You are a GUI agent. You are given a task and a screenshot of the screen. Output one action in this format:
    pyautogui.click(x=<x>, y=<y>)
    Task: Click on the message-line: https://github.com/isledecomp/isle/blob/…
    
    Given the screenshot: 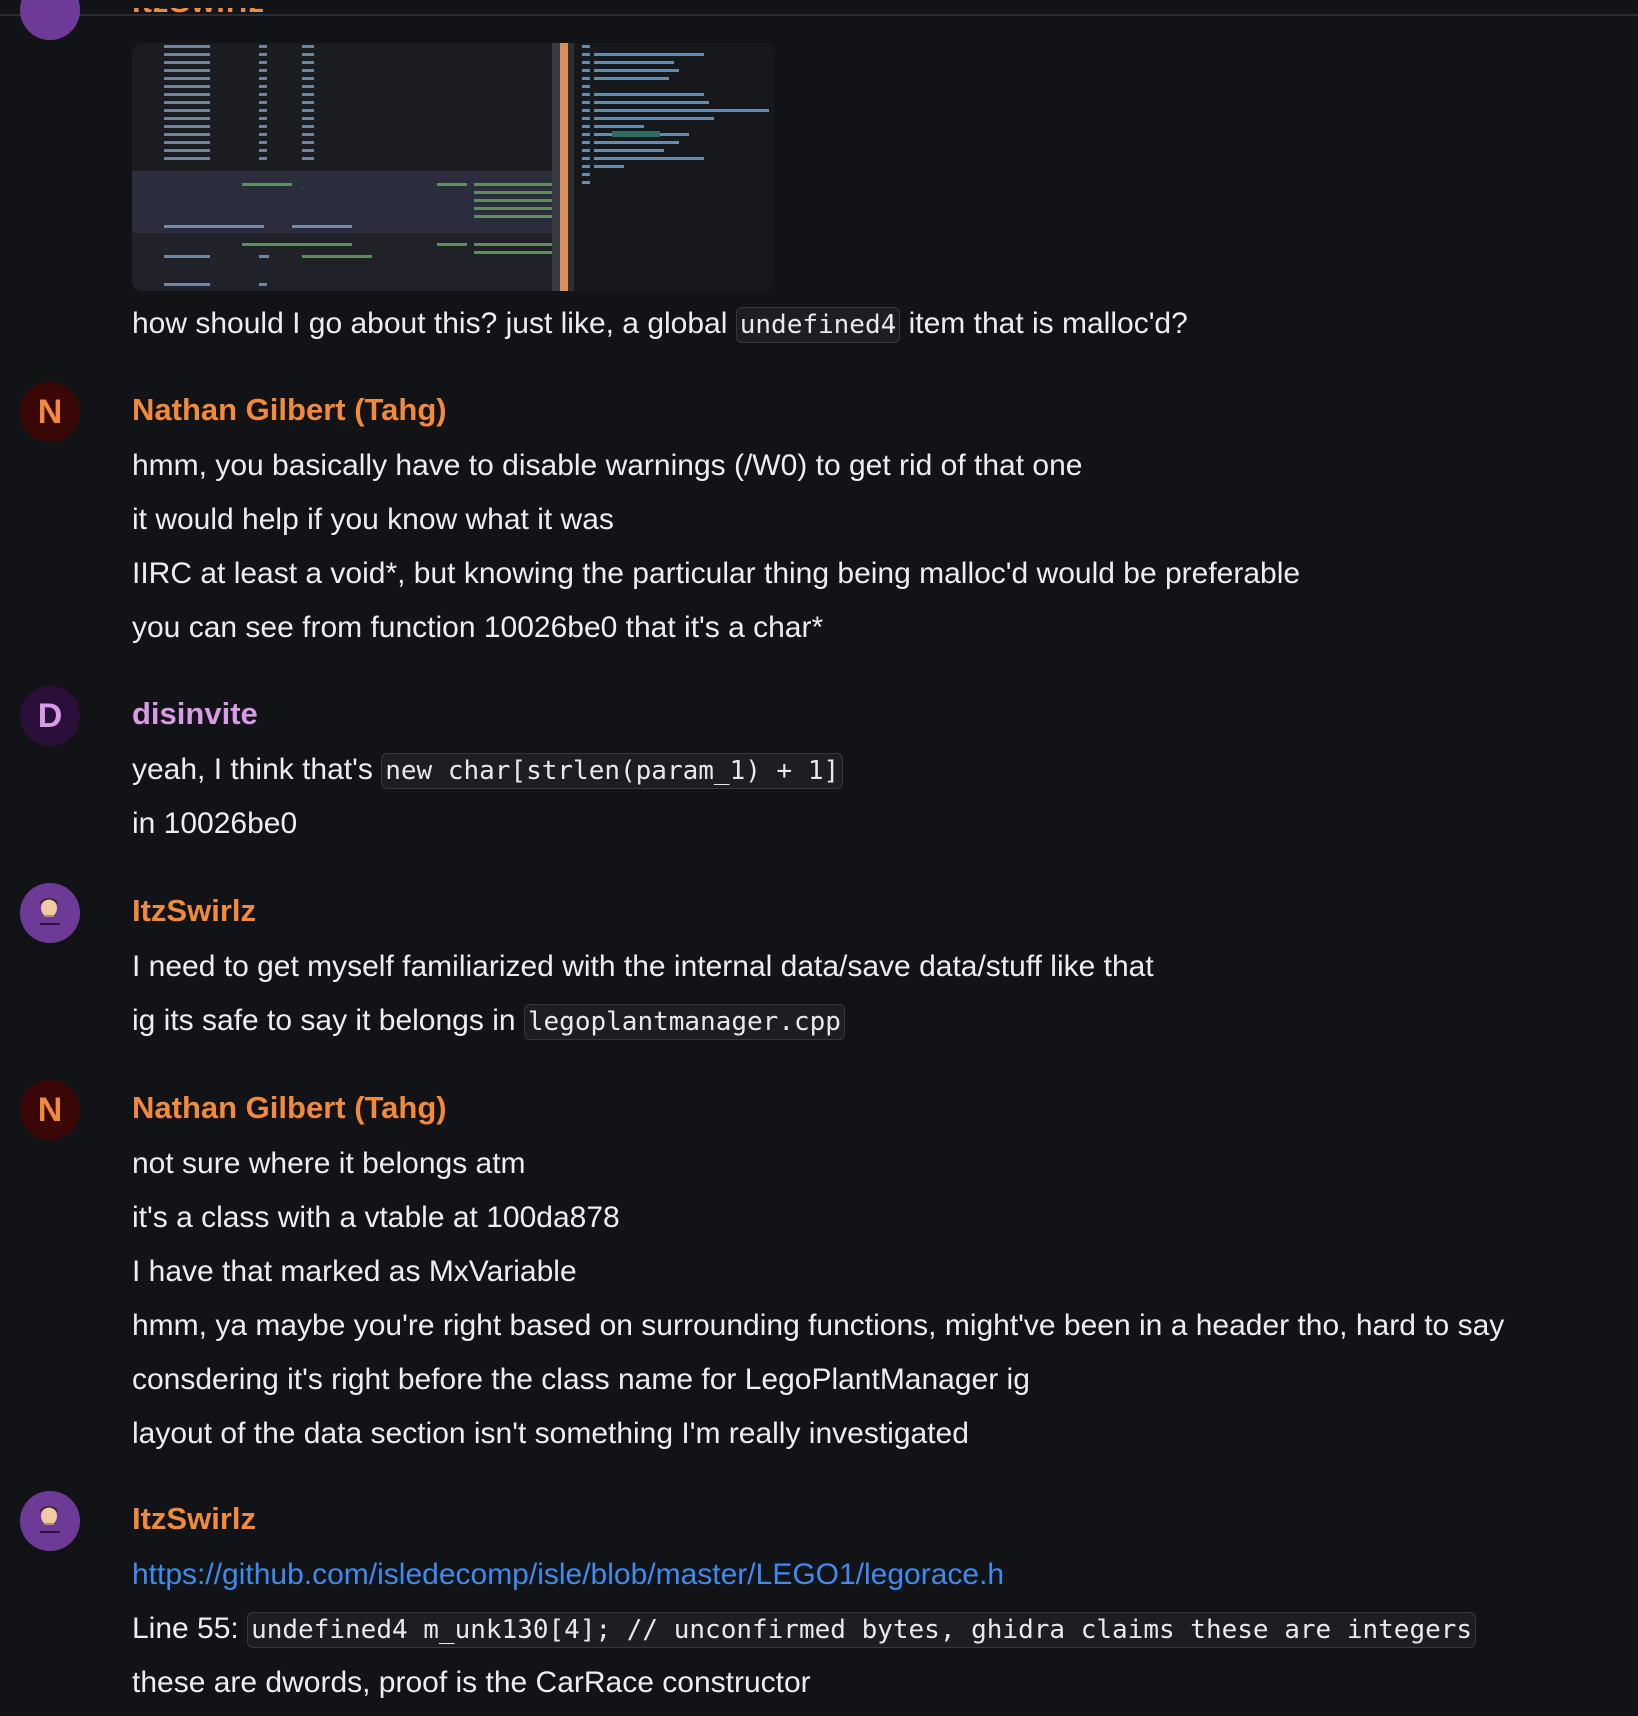 What is the action you would take?
    pyautogui.click(x=568, y=1575)
    